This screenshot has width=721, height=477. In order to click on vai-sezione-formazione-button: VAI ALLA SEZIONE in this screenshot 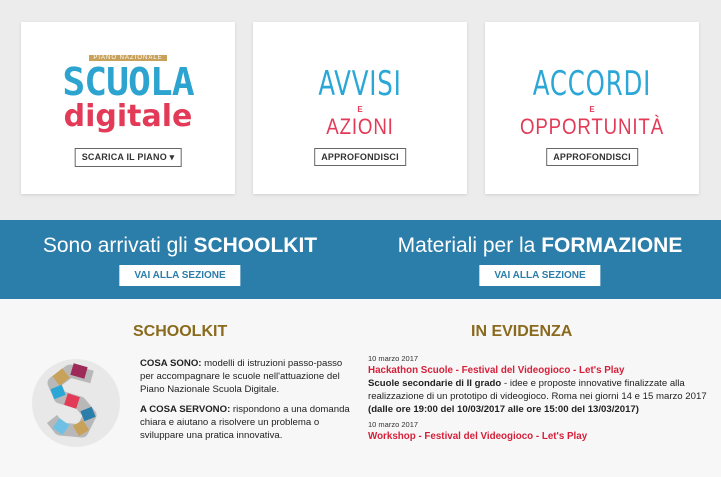, I will do `click(540, 275)`.